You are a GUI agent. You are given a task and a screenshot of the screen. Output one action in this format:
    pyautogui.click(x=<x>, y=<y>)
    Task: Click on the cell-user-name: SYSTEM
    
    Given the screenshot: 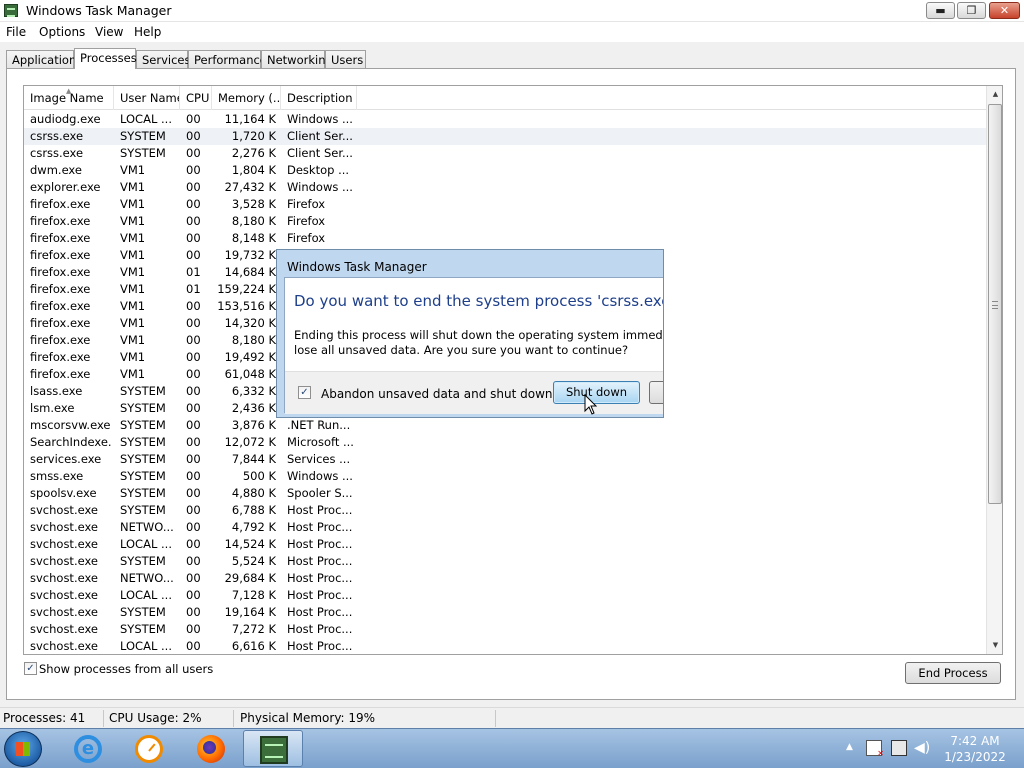 What is the action you would take?
    pyautogui.click(x=143, y=493)
    